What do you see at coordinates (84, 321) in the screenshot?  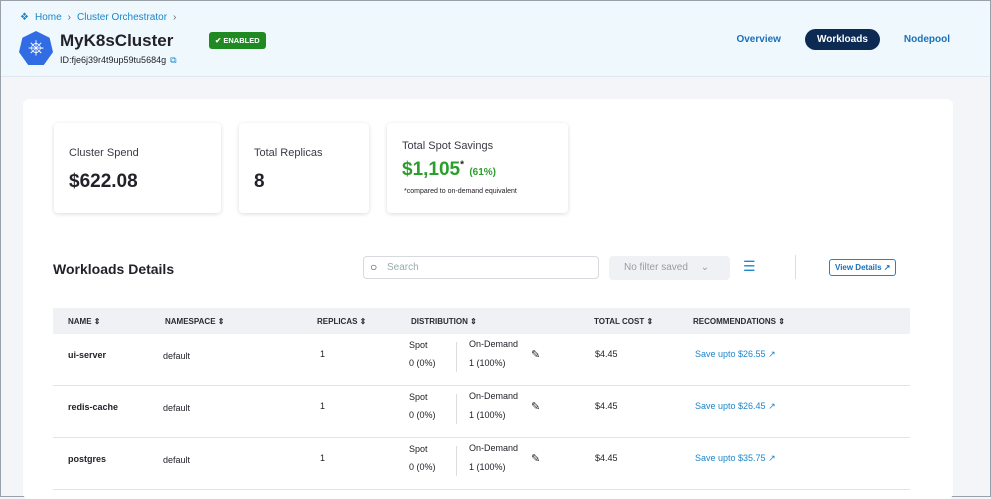 I see `column-name: NAME ⇕` at bounding box center [84, 321].